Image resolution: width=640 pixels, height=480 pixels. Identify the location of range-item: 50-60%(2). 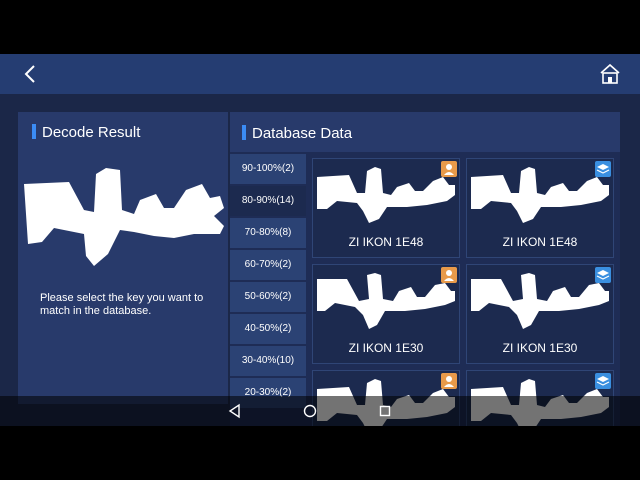
(268, 297).